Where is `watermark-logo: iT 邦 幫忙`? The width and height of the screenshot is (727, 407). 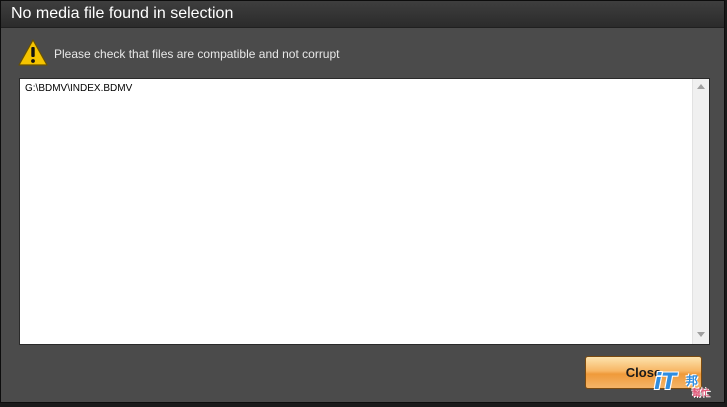
watermark-logo: iT 邦 幫忙 is located at coordinates (689, 384).